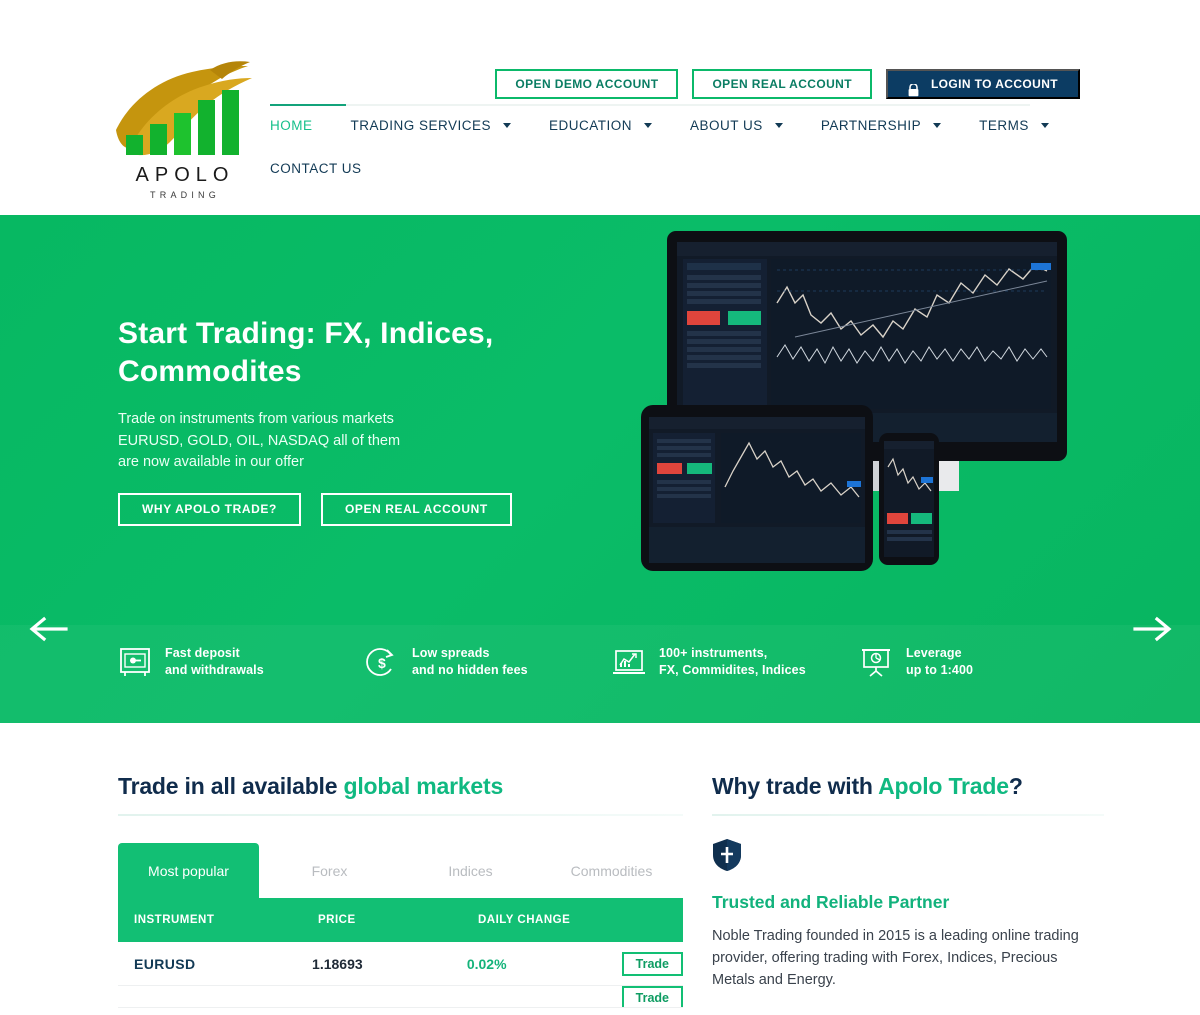  What do you see at coordinates (202, 653) in the screenshot?
I see `feature-line-1: Fast deposit` at bounding box center [202, 653].